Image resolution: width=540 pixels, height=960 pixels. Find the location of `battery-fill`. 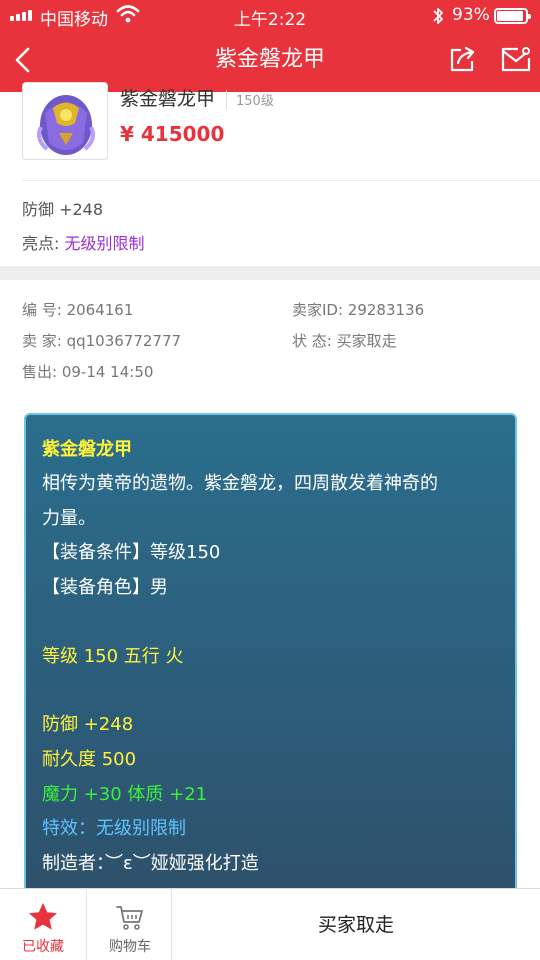

battery-fill is located at coordinates (510, 16).